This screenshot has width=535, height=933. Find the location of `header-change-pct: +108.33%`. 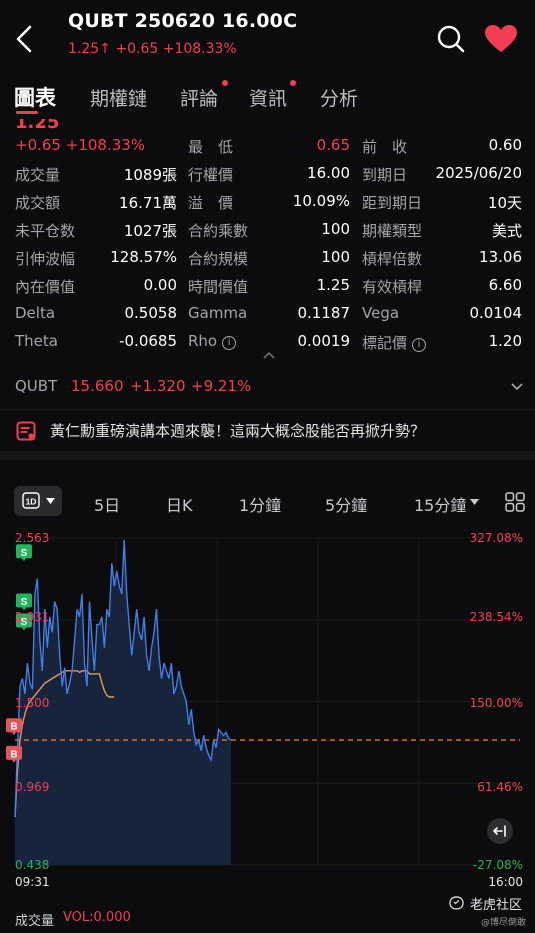

header-change-pct: +108.33% is located at coordinates (199, 49).